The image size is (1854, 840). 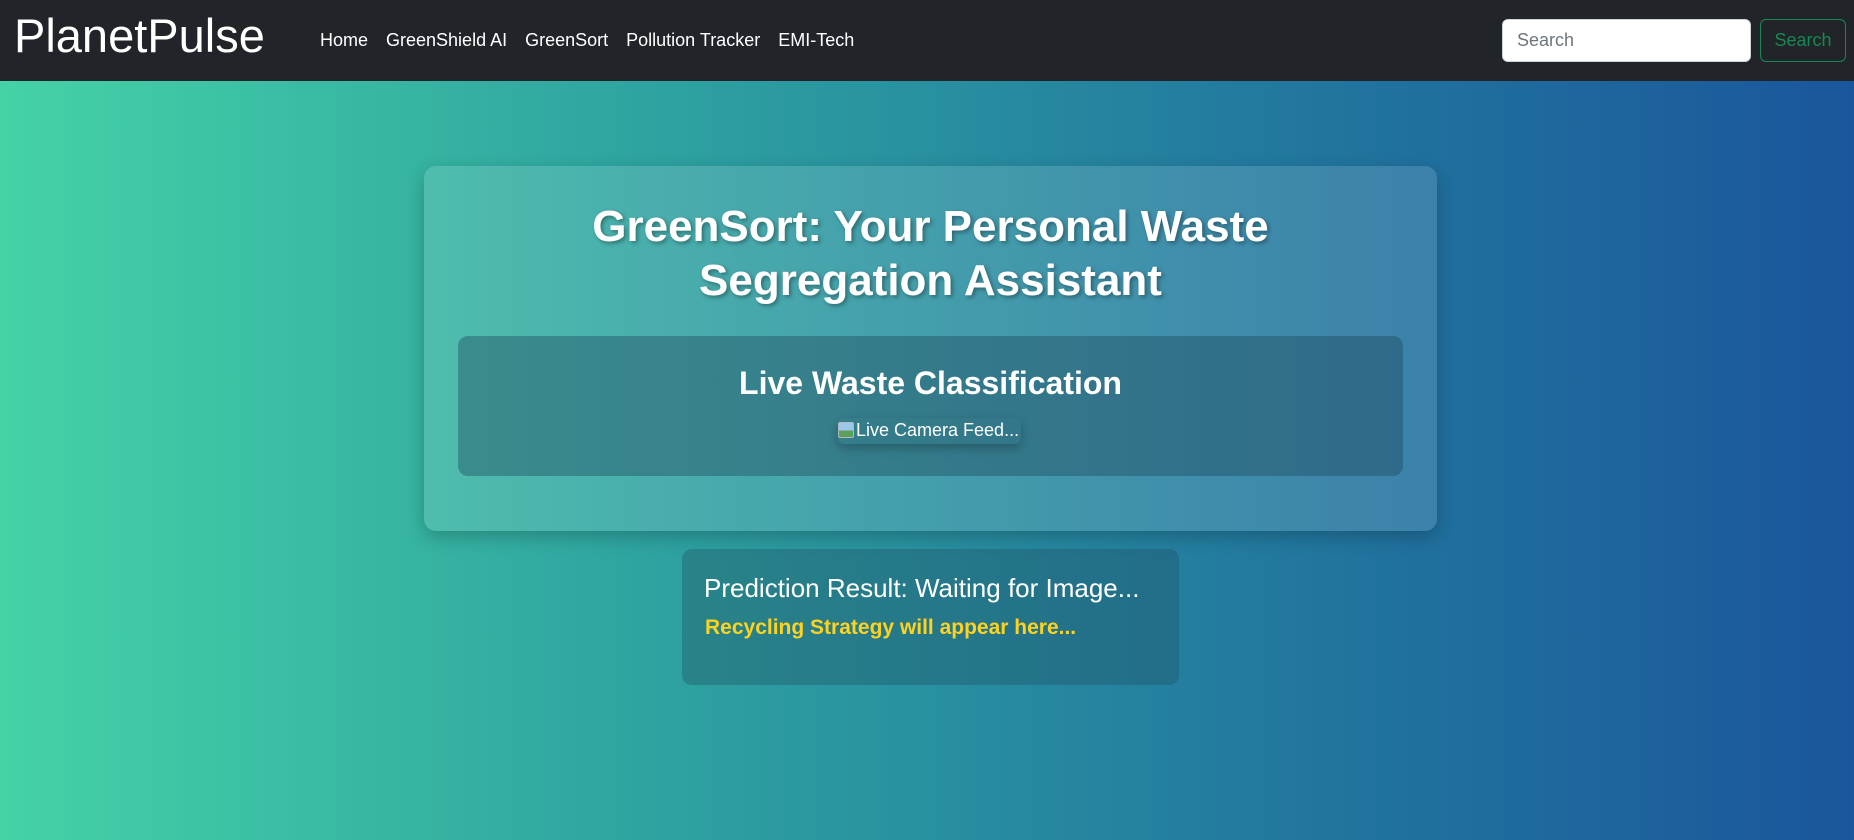 What do you see at coordinates (1626, 40) in the screenshot?
I see `search-input` at bounding box center [1626, 40].